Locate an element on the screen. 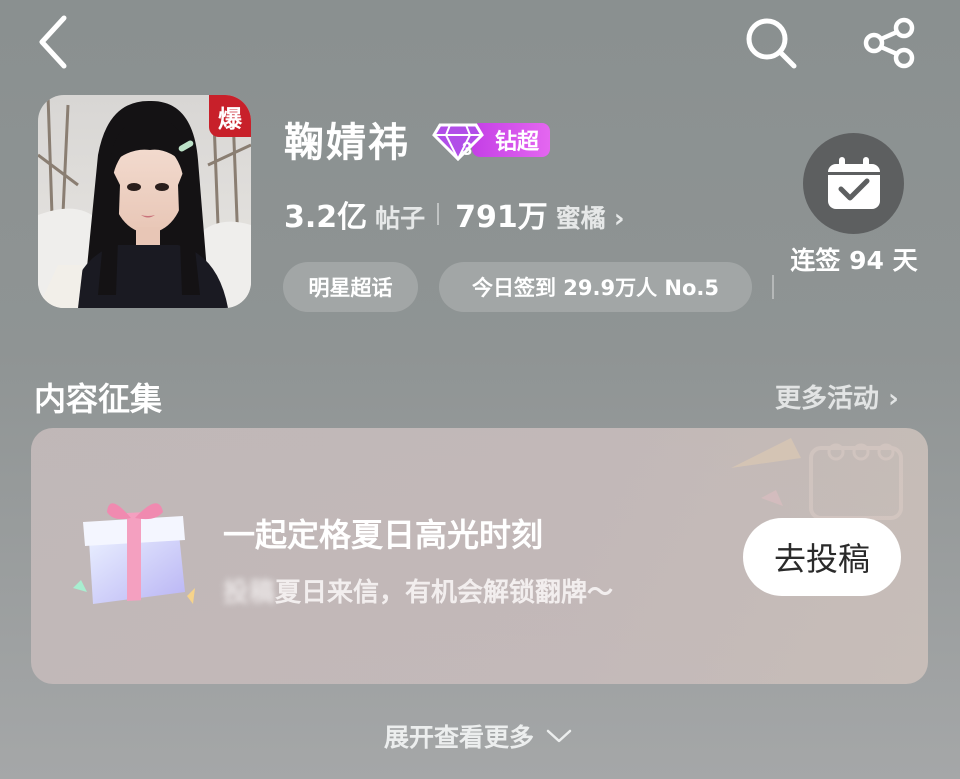  chip-checkin-rank: 今日签到 29.9万人 No.5 is located at coordinates (595, 287).